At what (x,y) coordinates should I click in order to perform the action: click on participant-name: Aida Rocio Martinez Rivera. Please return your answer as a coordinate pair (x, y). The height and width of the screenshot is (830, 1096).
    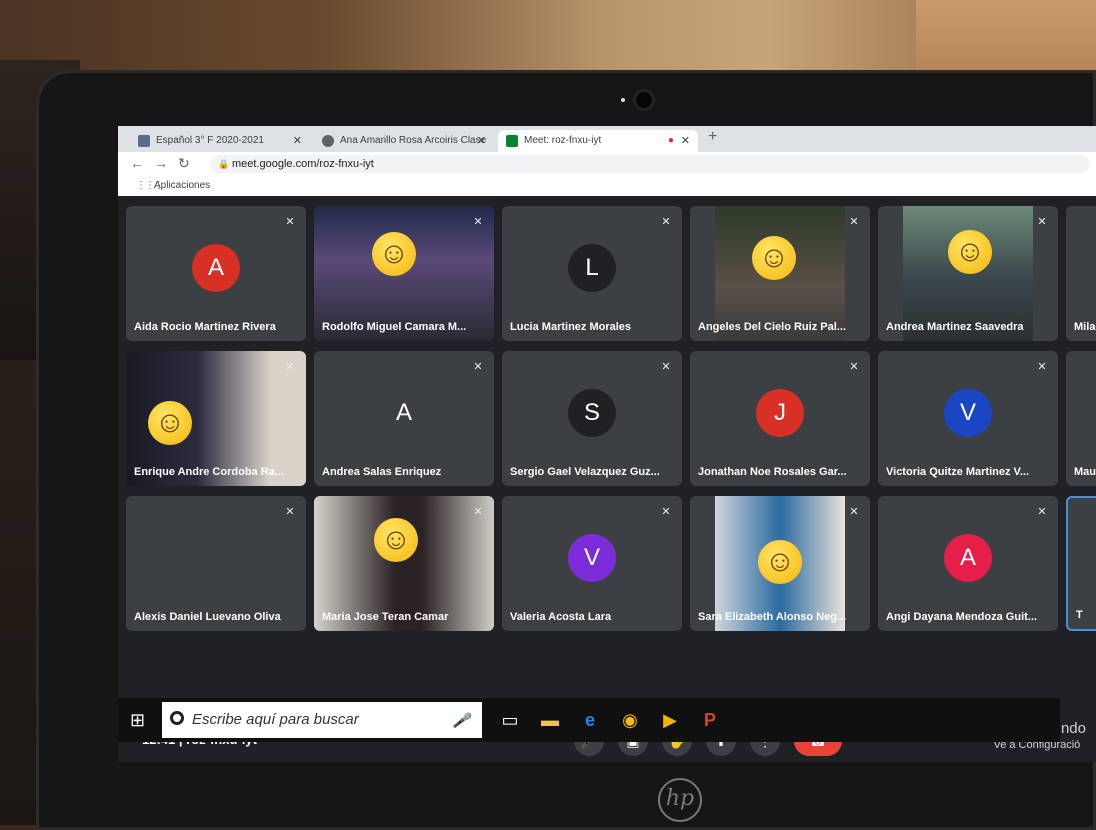
    Looking at the image, I should click on (205, 327).